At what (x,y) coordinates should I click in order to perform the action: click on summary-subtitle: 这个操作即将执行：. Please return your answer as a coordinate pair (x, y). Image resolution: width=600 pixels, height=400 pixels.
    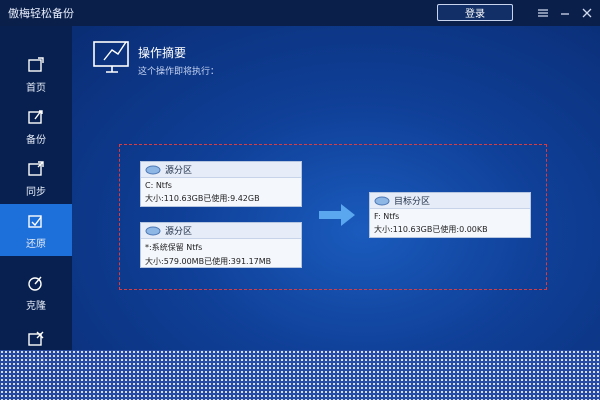
    Looking at the image, I should click on (179, 72).